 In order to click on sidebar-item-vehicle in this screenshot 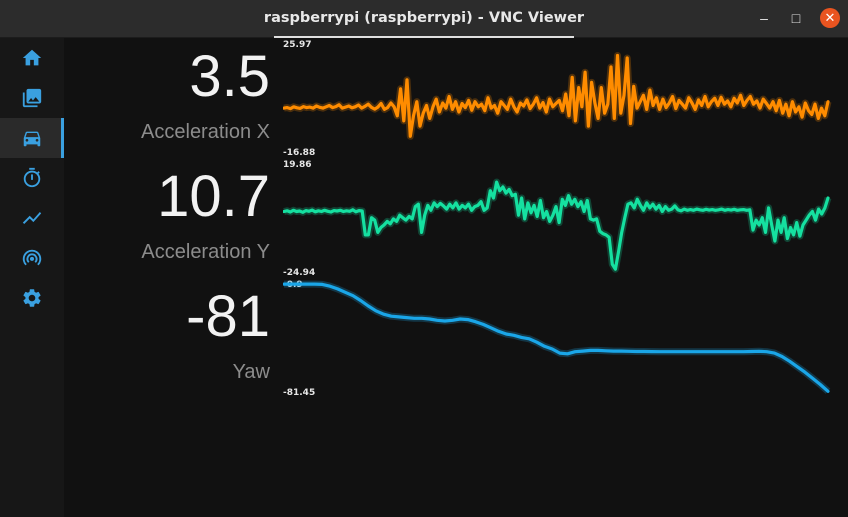, I will do `click(32, 138)`.